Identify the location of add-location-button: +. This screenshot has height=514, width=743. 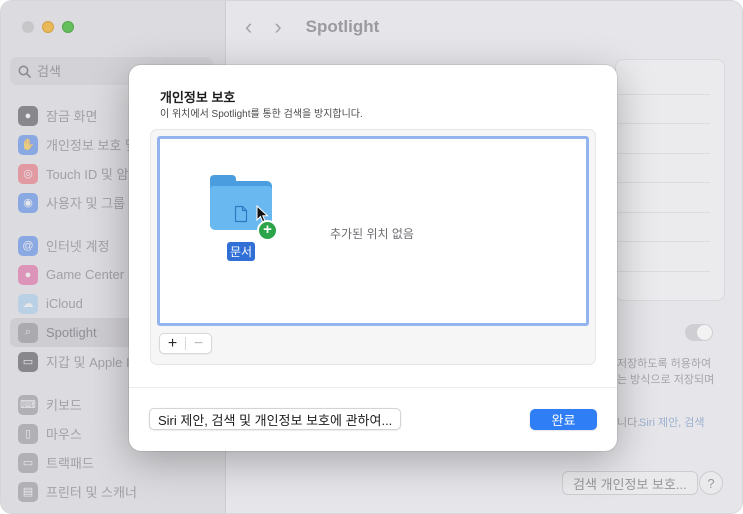
(172, 343).